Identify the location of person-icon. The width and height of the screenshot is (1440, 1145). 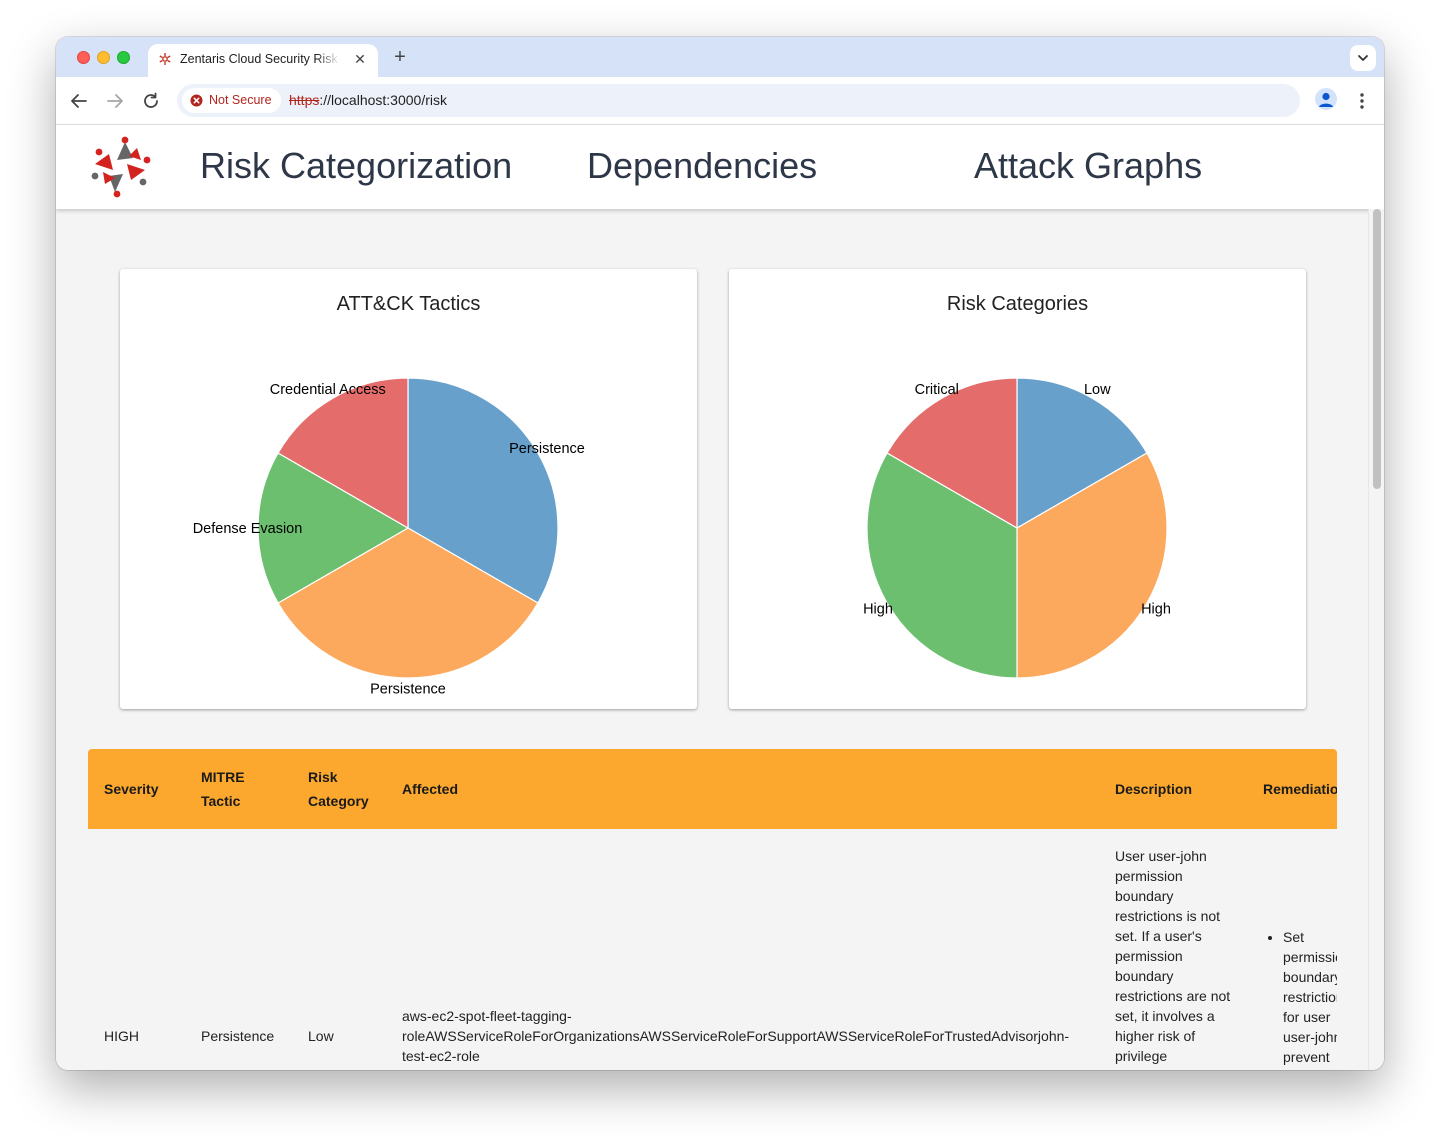
(1326, 99).